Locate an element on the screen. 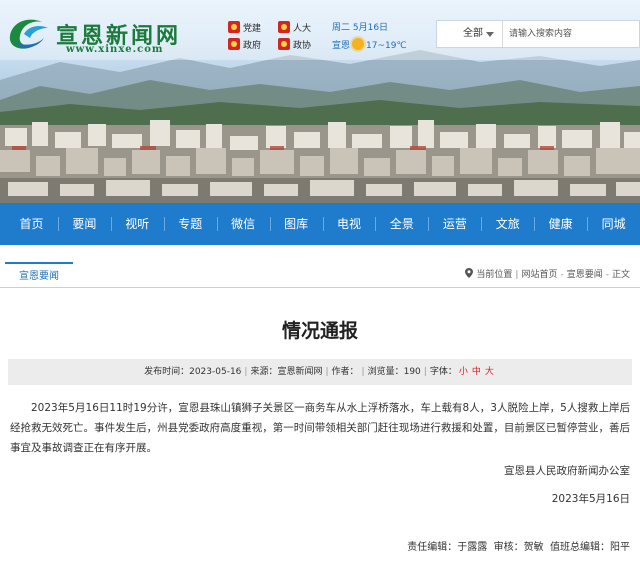  font-medium-button: 中 is located at coordinates (476, 372).